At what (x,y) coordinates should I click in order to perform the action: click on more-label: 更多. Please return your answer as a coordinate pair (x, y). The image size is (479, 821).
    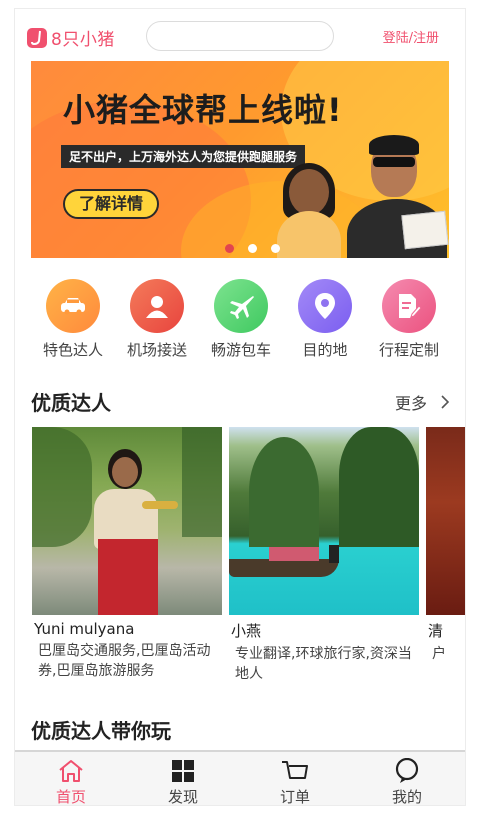
    Looking at the image, I should click on (410, 403).